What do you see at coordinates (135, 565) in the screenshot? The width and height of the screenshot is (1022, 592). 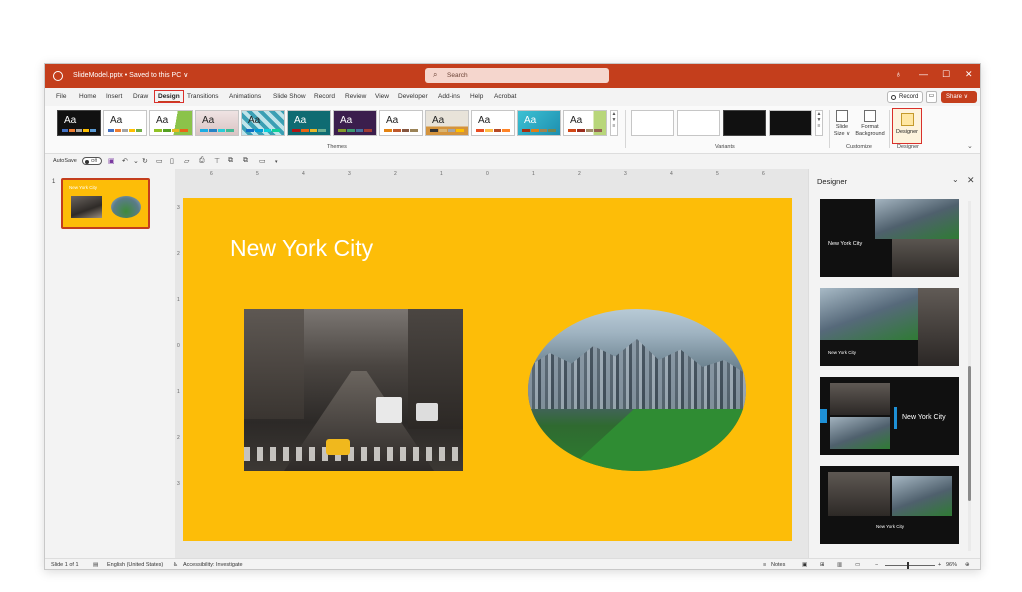 I see `language-status: English (United States)` at bounding box center [135, 565].